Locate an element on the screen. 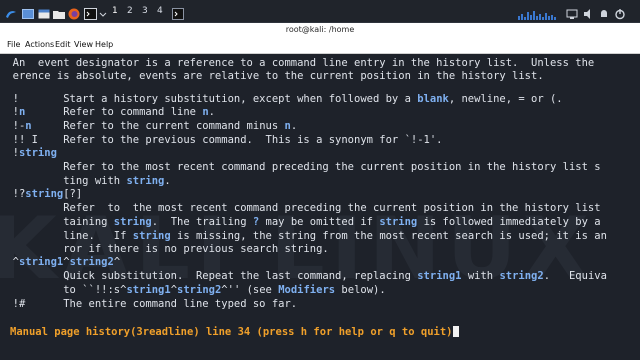 The width and height of the screenshot is (640, 360). terminal-launcher-icon is located at coordinates (90, 12).